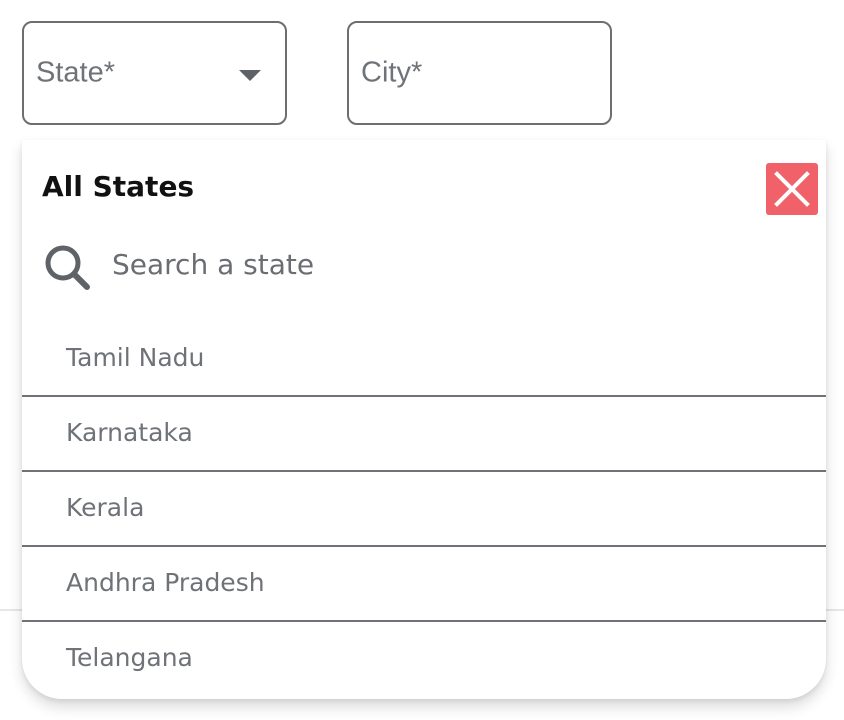  I want to click on state-option-label: Karnataka, so click(129, 432).